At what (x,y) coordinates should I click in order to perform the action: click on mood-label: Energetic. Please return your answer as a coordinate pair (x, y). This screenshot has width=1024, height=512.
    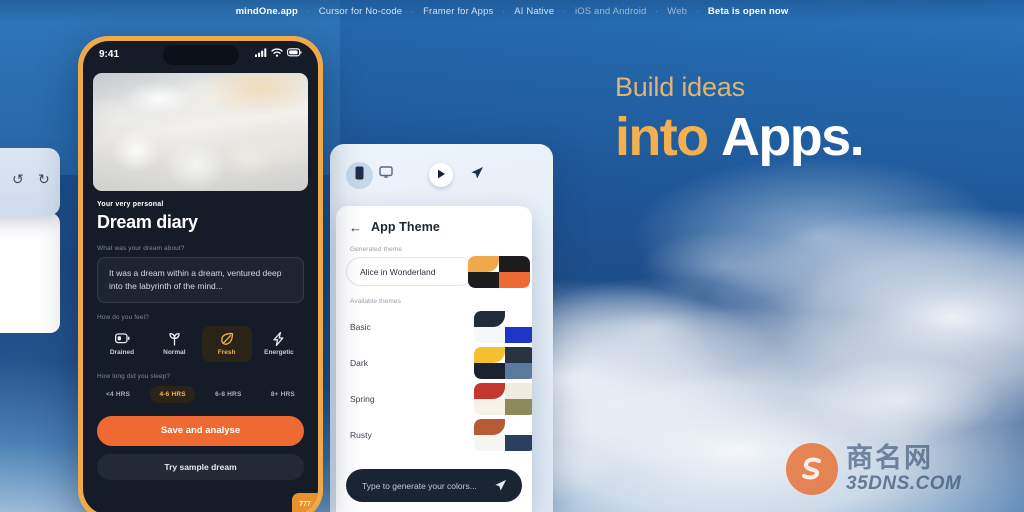
    Looking at the image, I should click on (279, 352).